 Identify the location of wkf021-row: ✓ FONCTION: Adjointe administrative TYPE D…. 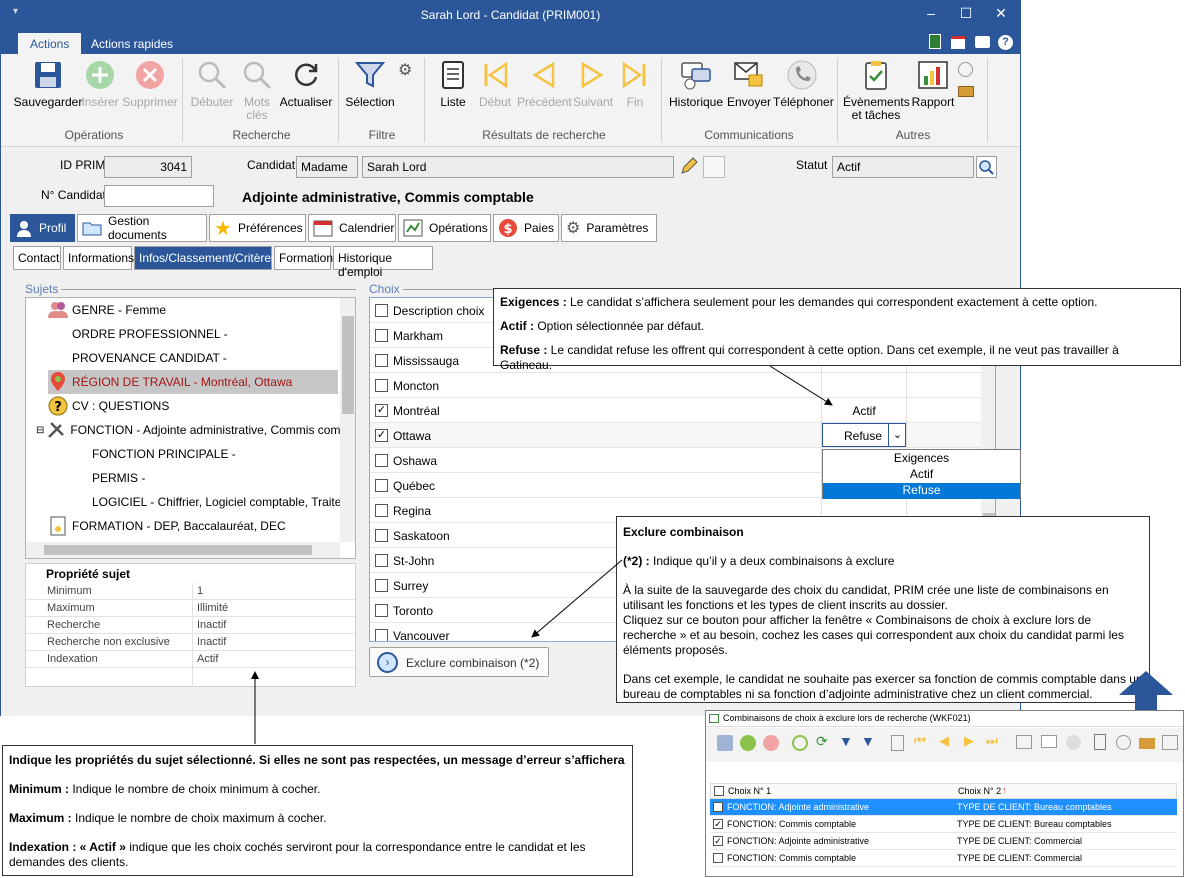
(943, 841).